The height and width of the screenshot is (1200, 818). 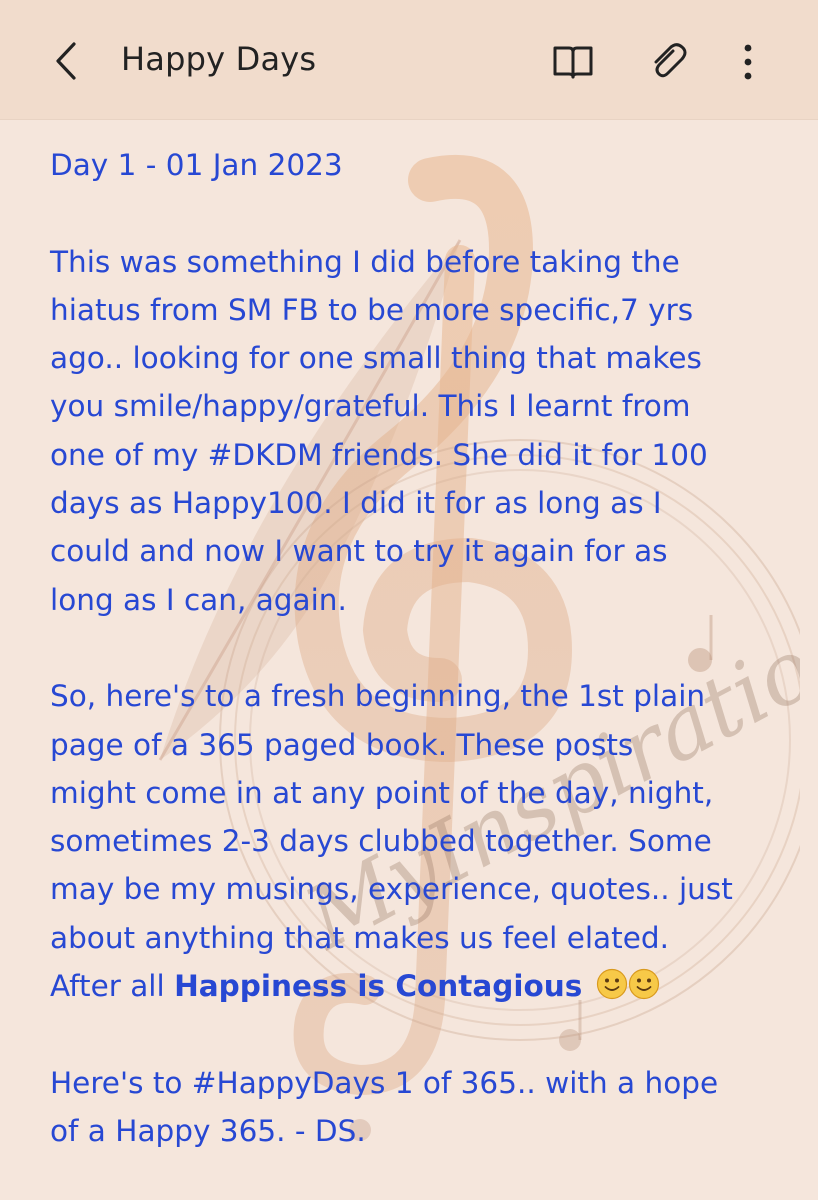 I want to click on more-options-button, so click(x=748, y=62).